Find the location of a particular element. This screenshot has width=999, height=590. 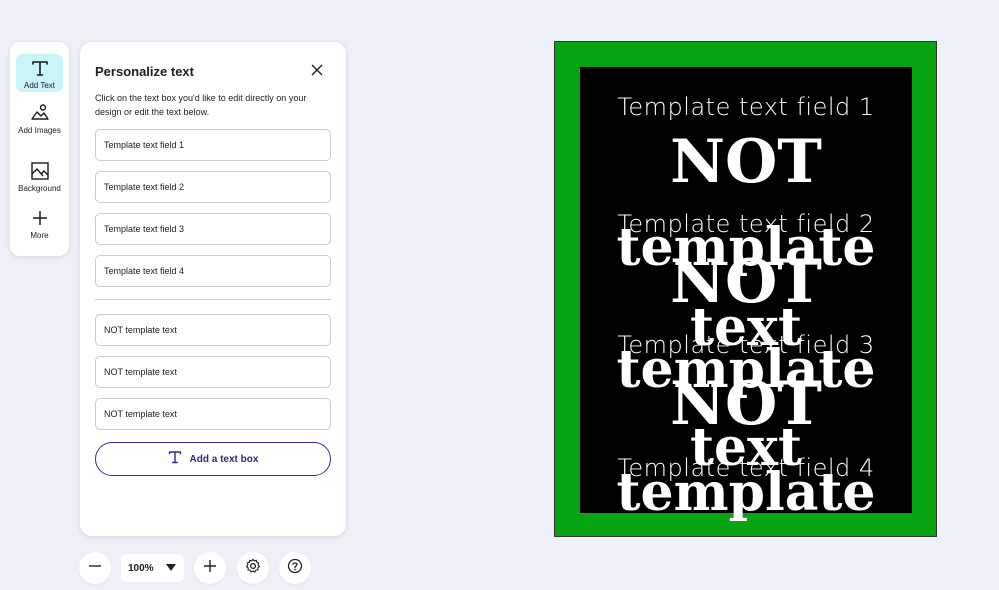

background-tool: Background is located at coordinates (39, 178).